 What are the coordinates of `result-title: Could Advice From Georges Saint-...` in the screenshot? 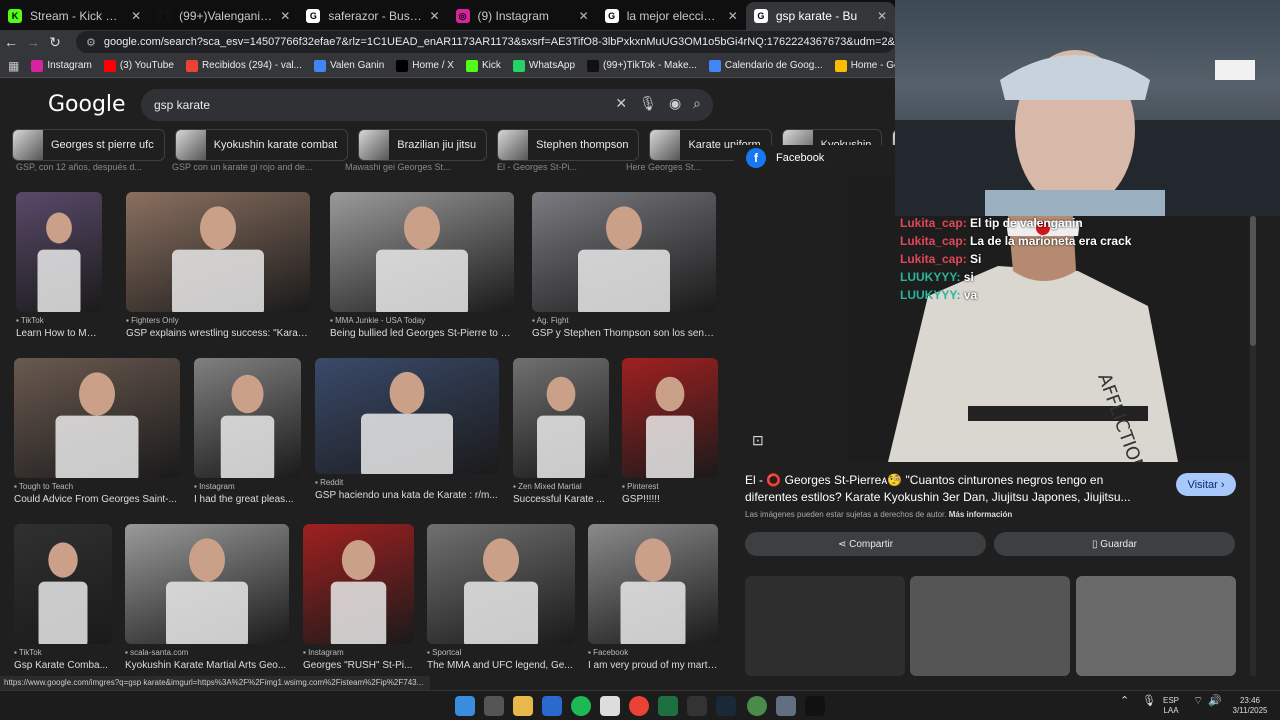 It's located at (97, 499).